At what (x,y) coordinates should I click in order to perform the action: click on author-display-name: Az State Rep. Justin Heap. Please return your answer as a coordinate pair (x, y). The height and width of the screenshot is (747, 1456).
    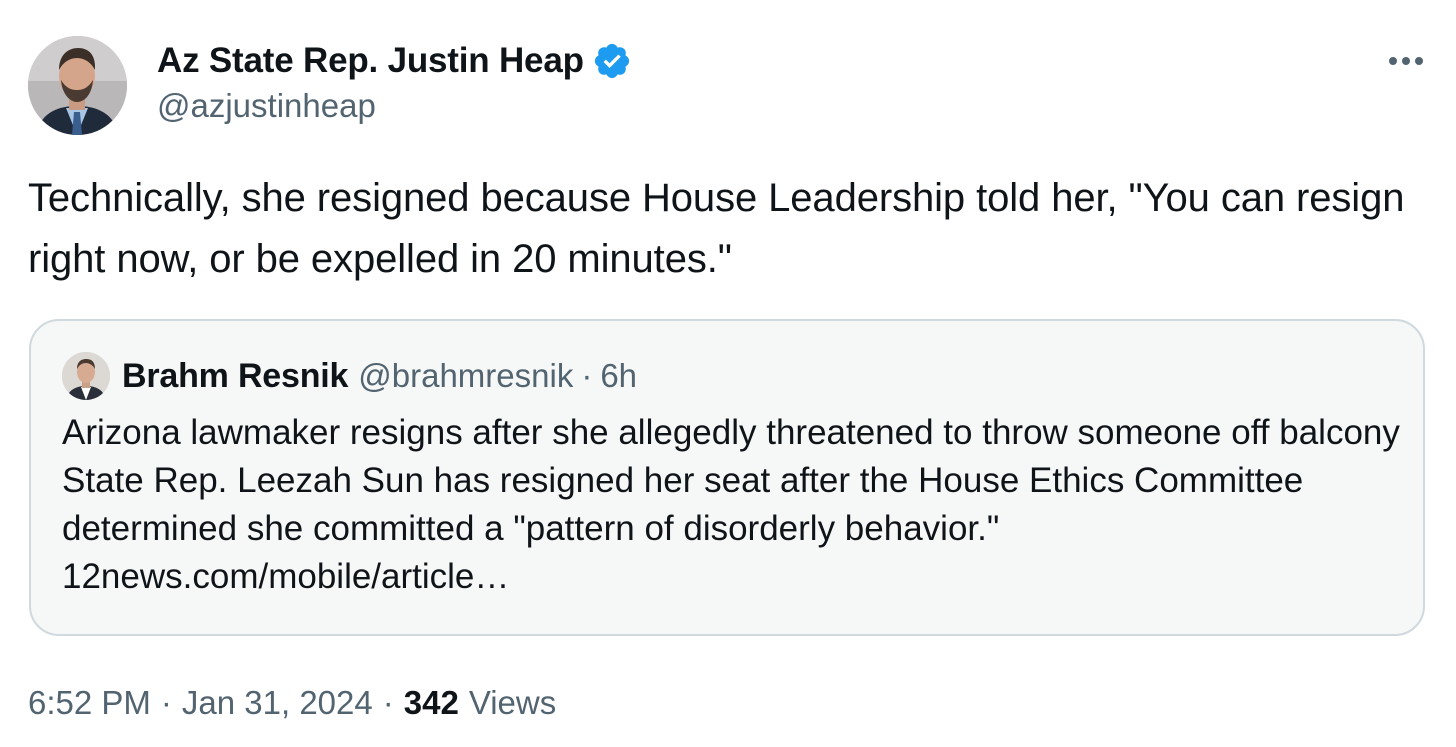
    Looking at the image, I should click on (370, 61).